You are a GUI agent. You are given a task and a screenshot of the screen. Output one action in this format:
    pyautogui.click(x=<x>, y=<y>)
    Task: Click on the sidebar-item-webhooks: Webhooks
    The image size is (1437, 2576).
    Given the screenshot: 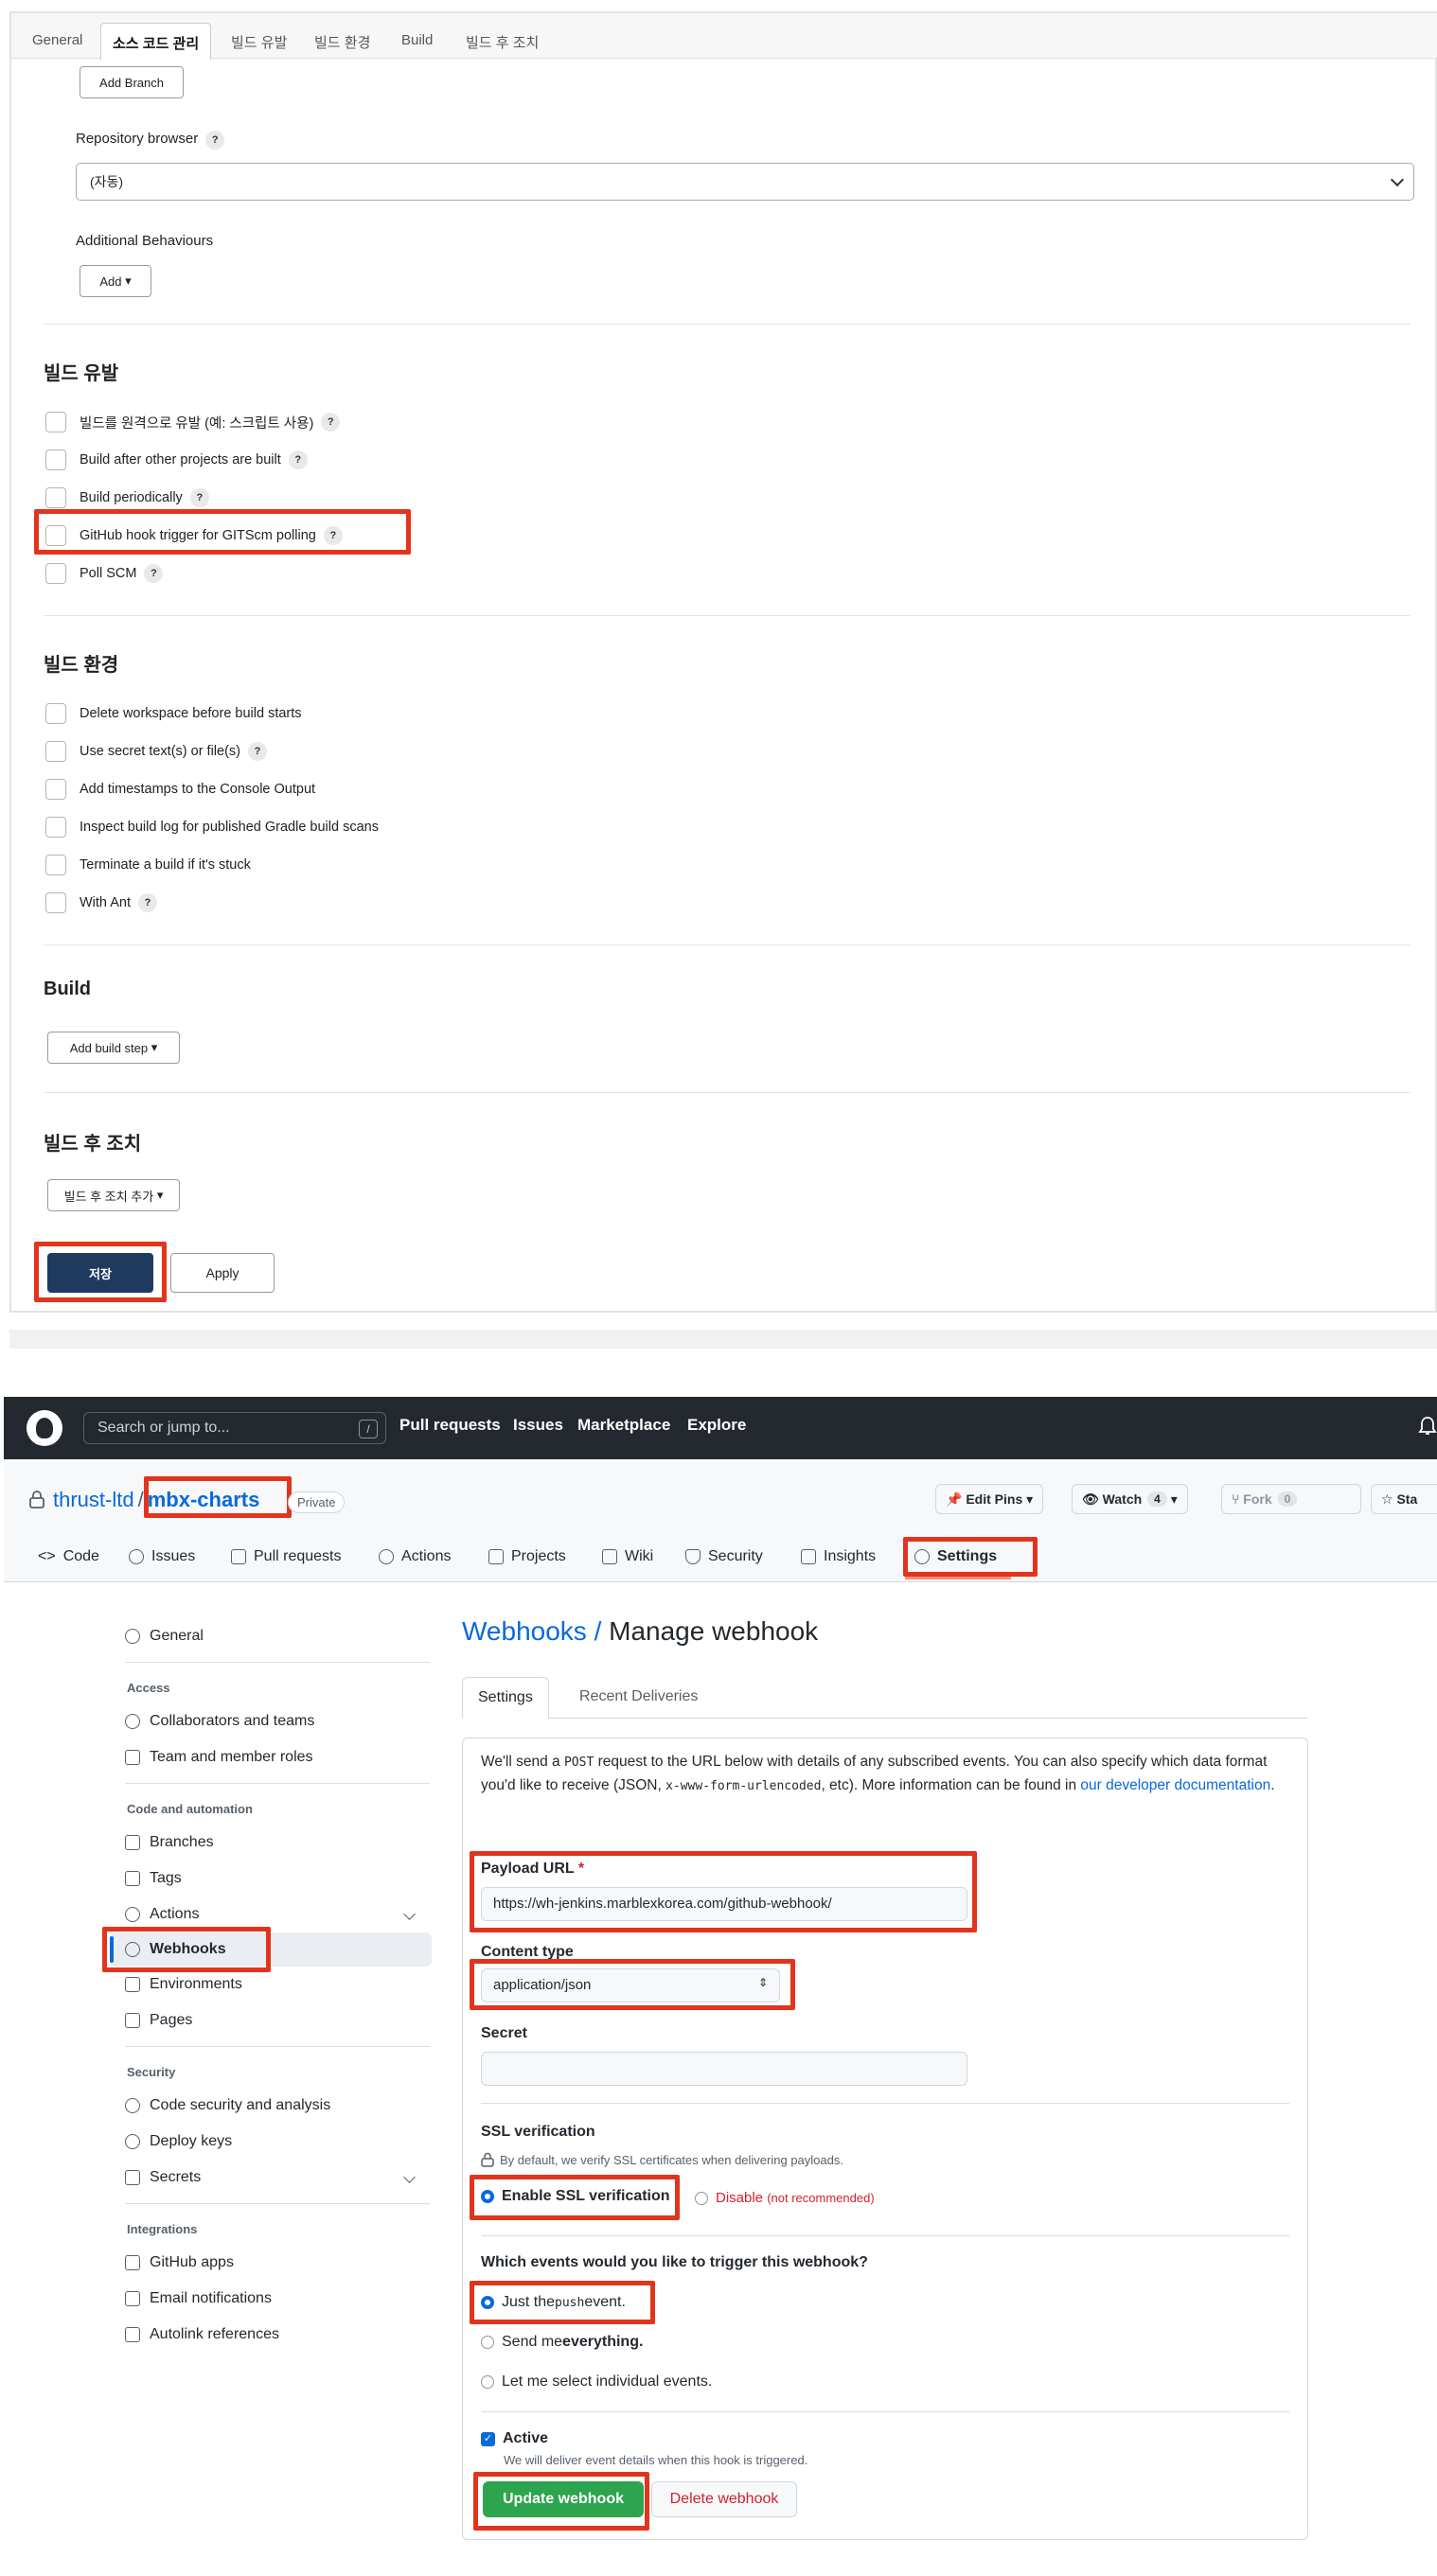 What is the action you would take?
    pyautogui.click(x=175, y=1949)
    